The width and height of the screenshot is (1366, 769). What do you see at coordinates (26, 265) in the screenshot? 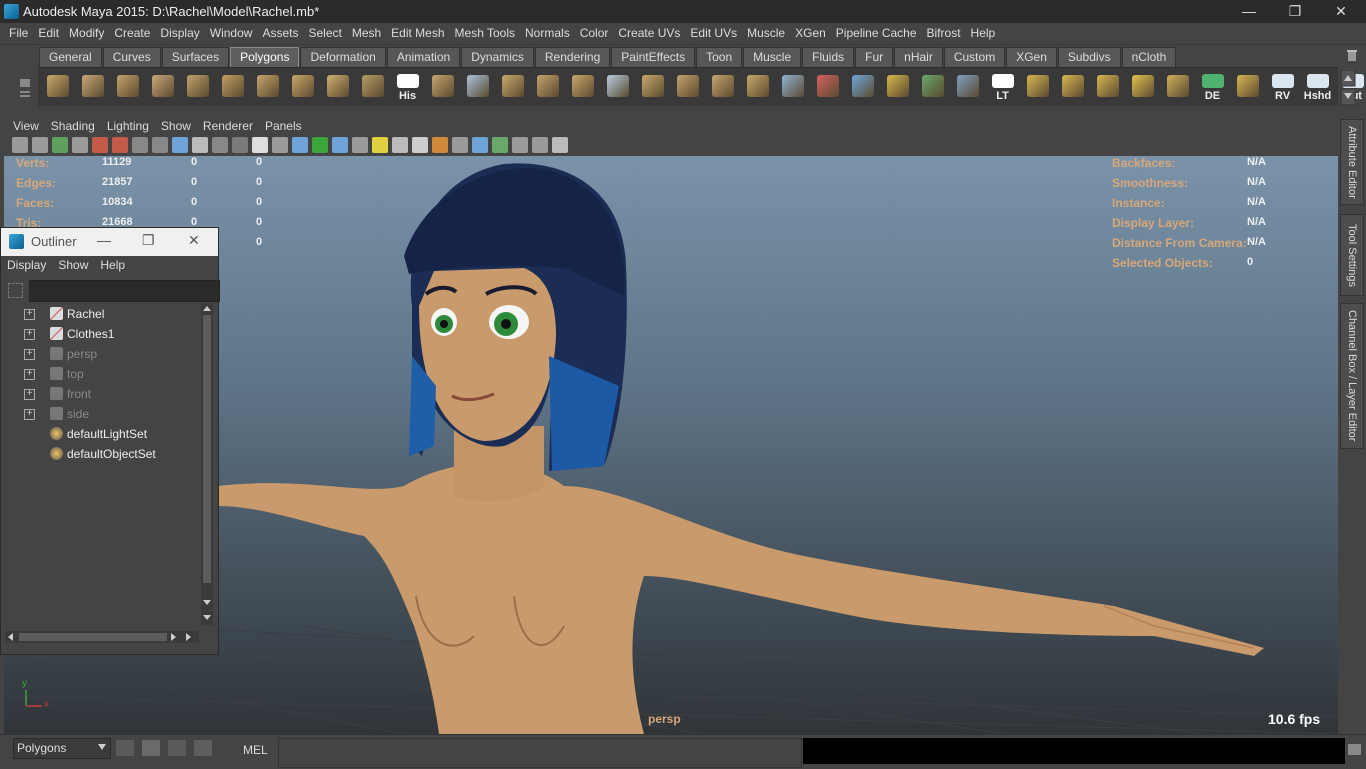
I see `outliner-menu-display: Display` at bounding box center [26, 265].